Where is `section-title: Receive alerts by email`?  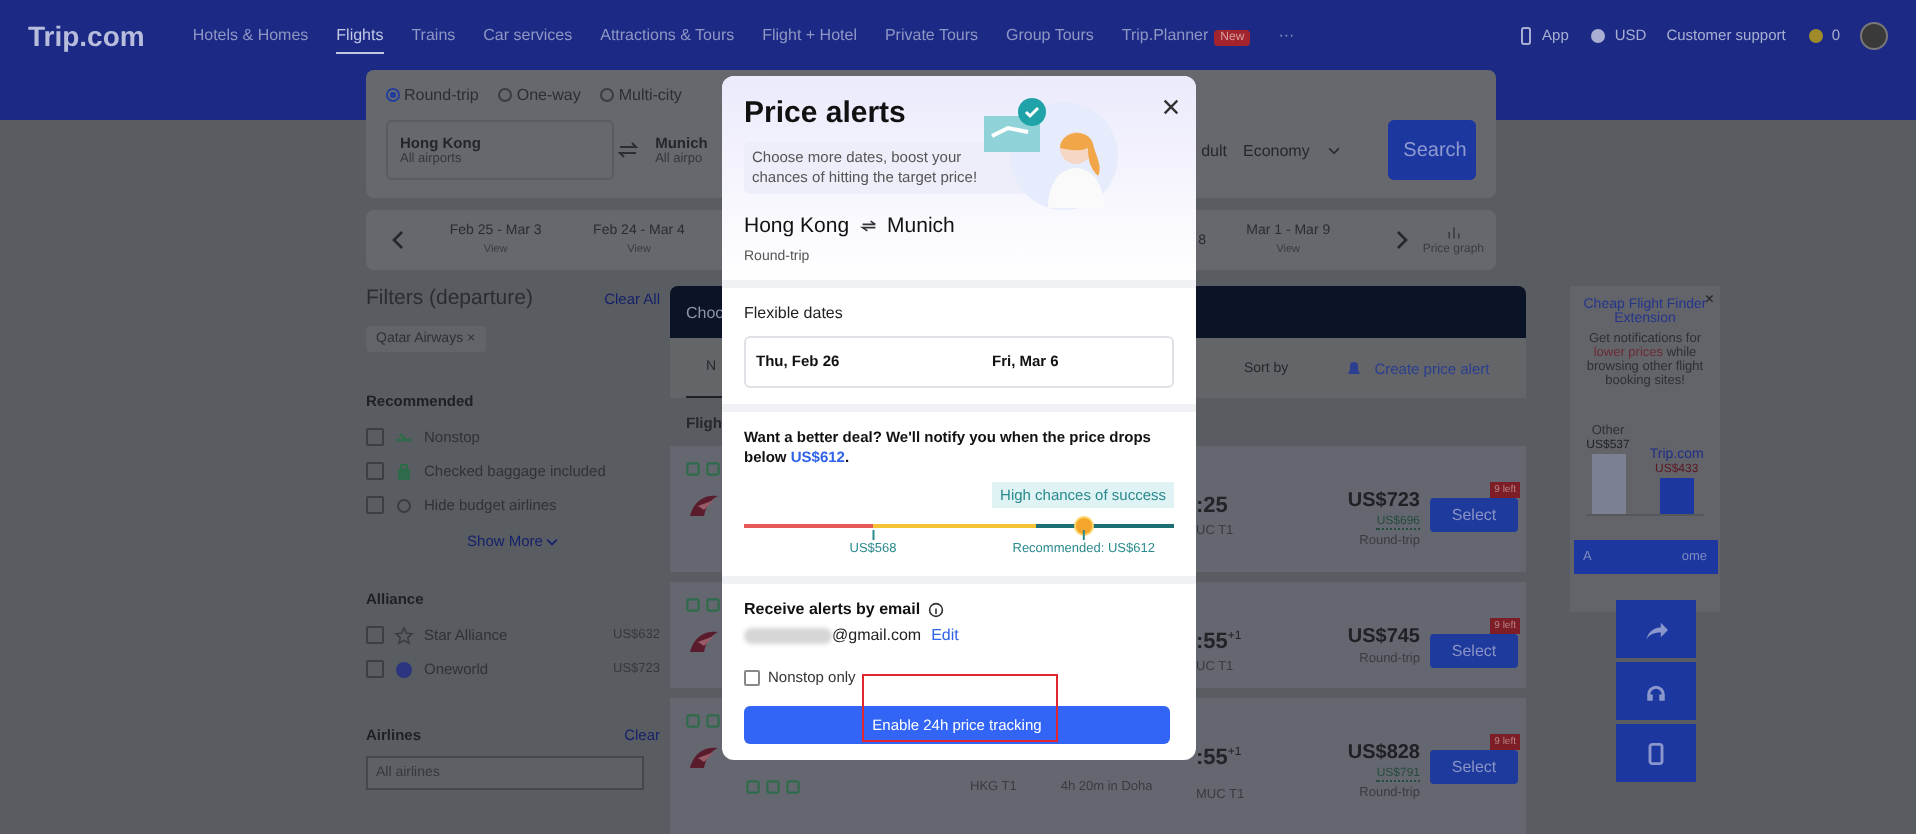
section-title: Receive alerts by email is located at coordinates (832, 609).